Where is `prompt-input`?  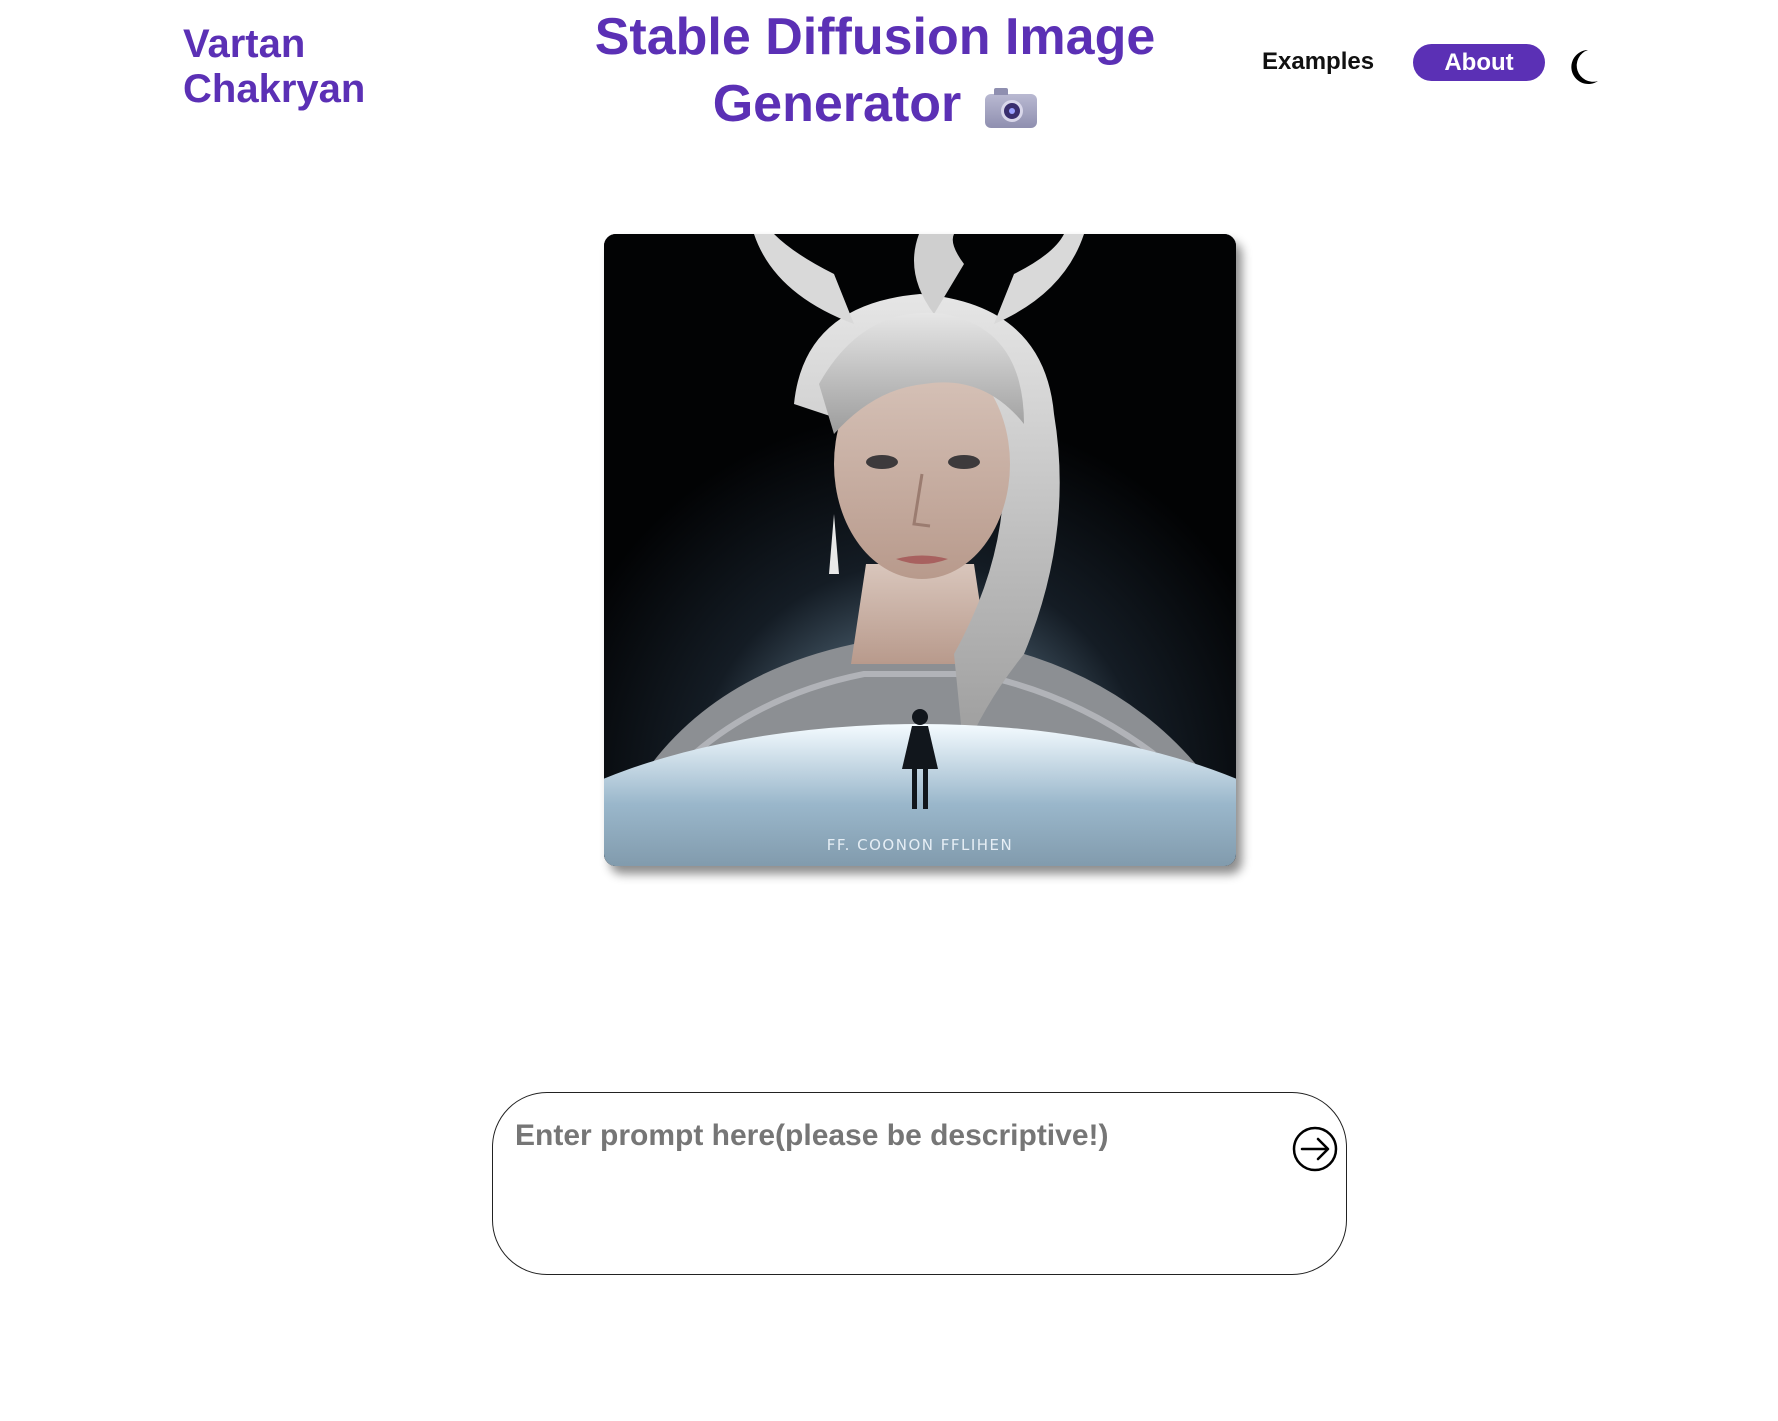 prompt-input is located at coordinates (895, 1184).